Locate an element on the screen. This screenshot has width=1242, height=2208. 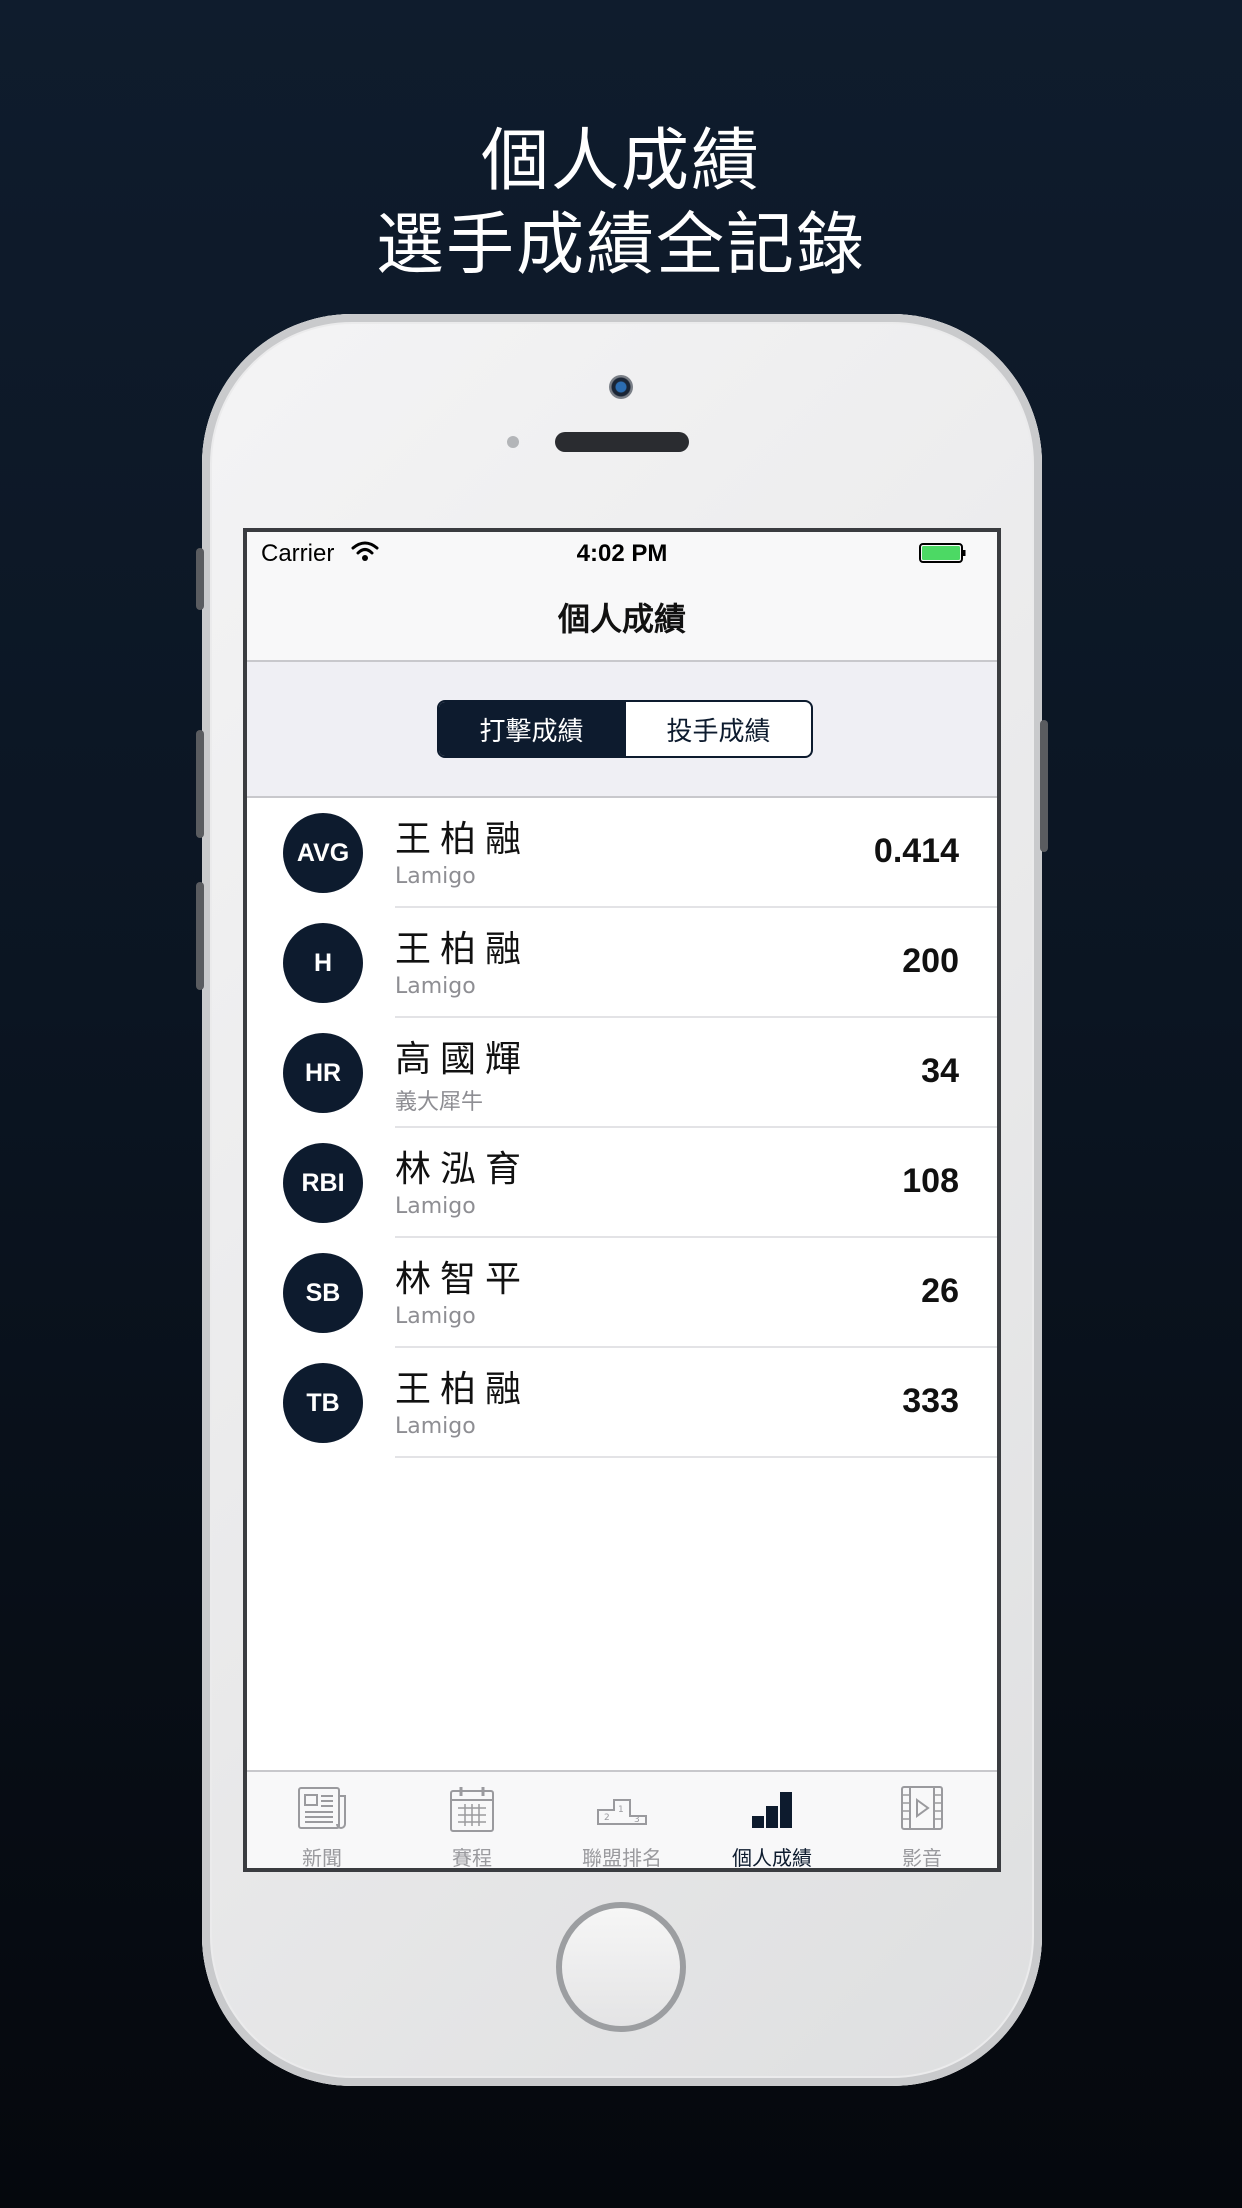
proximity-sensor is located at coordinates (513, 442).